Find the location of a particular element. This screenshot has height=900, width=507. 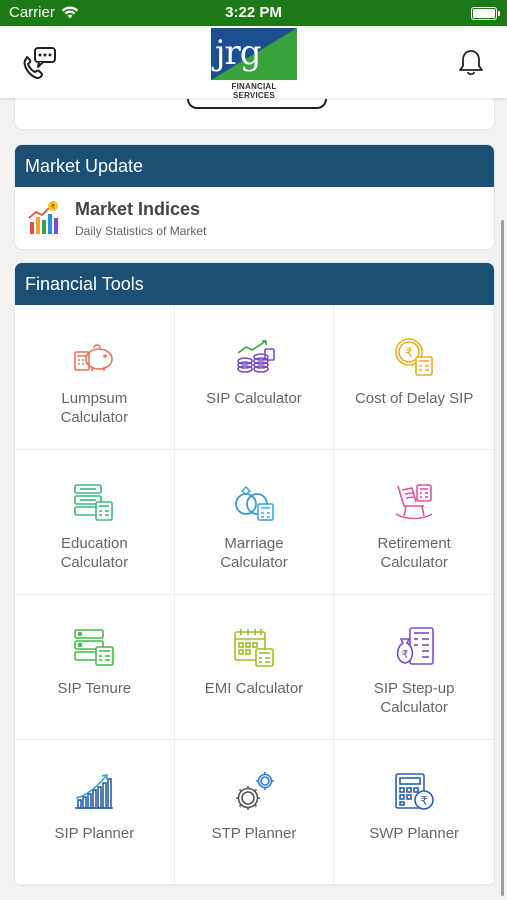

tool-stp-planner: STP Planner is located at coordinates (254, 812).